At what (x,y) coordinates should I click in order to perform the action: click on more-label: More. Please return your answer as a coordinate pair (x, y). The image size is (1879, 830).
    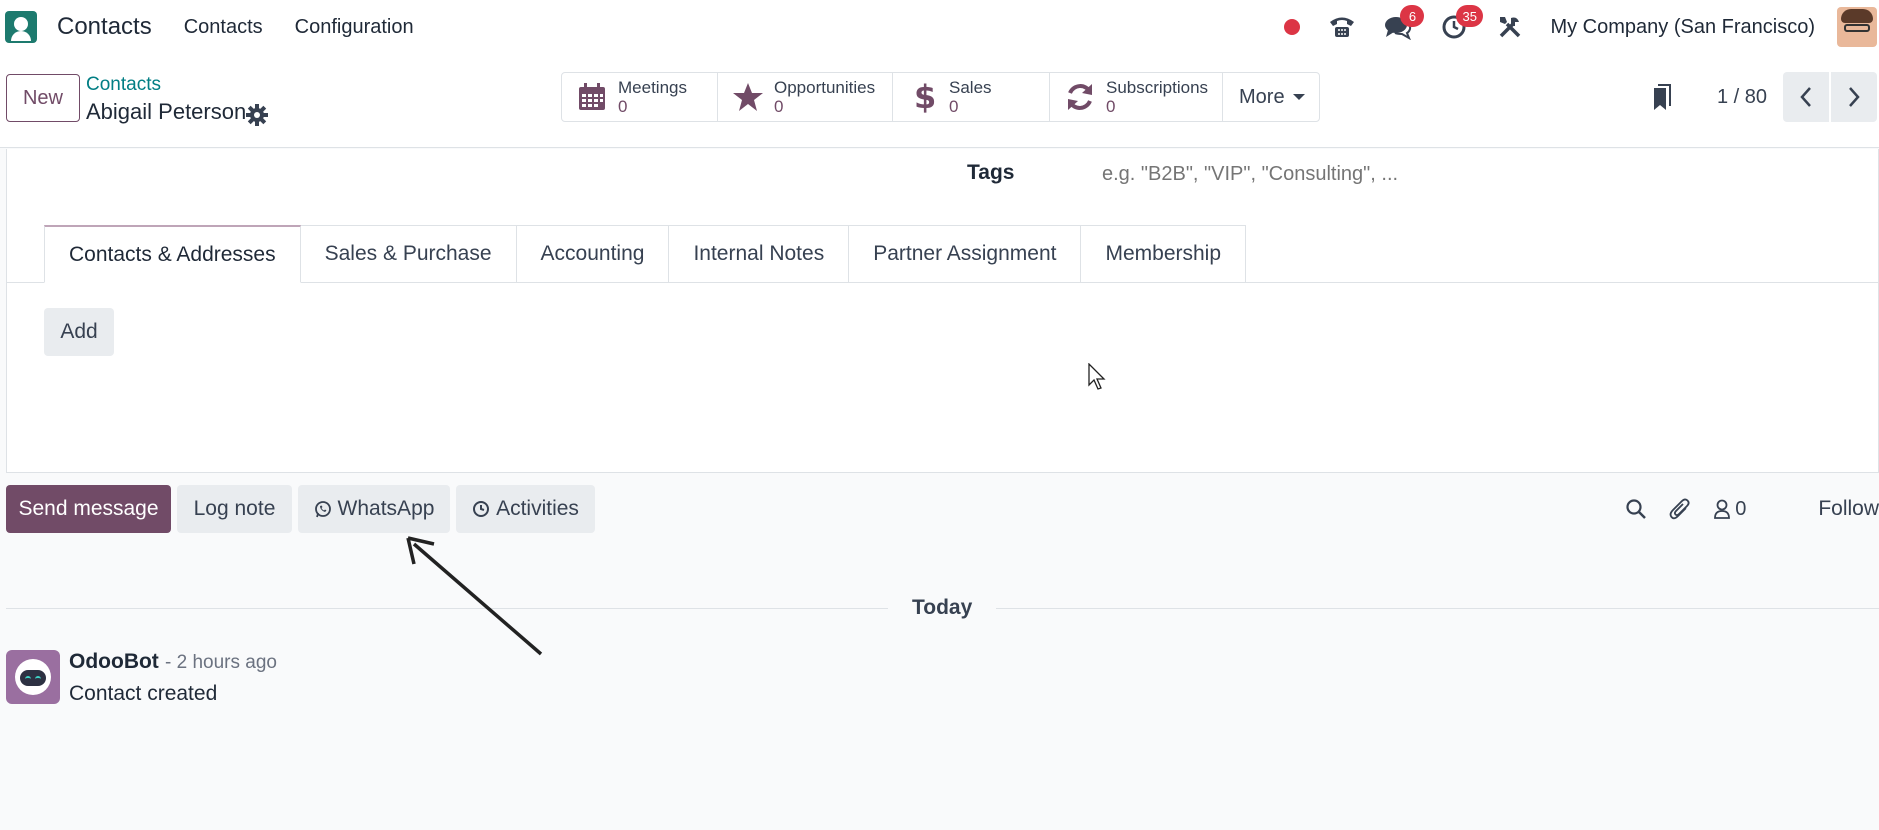
    Looking at the image, I should click on (1262, 96).